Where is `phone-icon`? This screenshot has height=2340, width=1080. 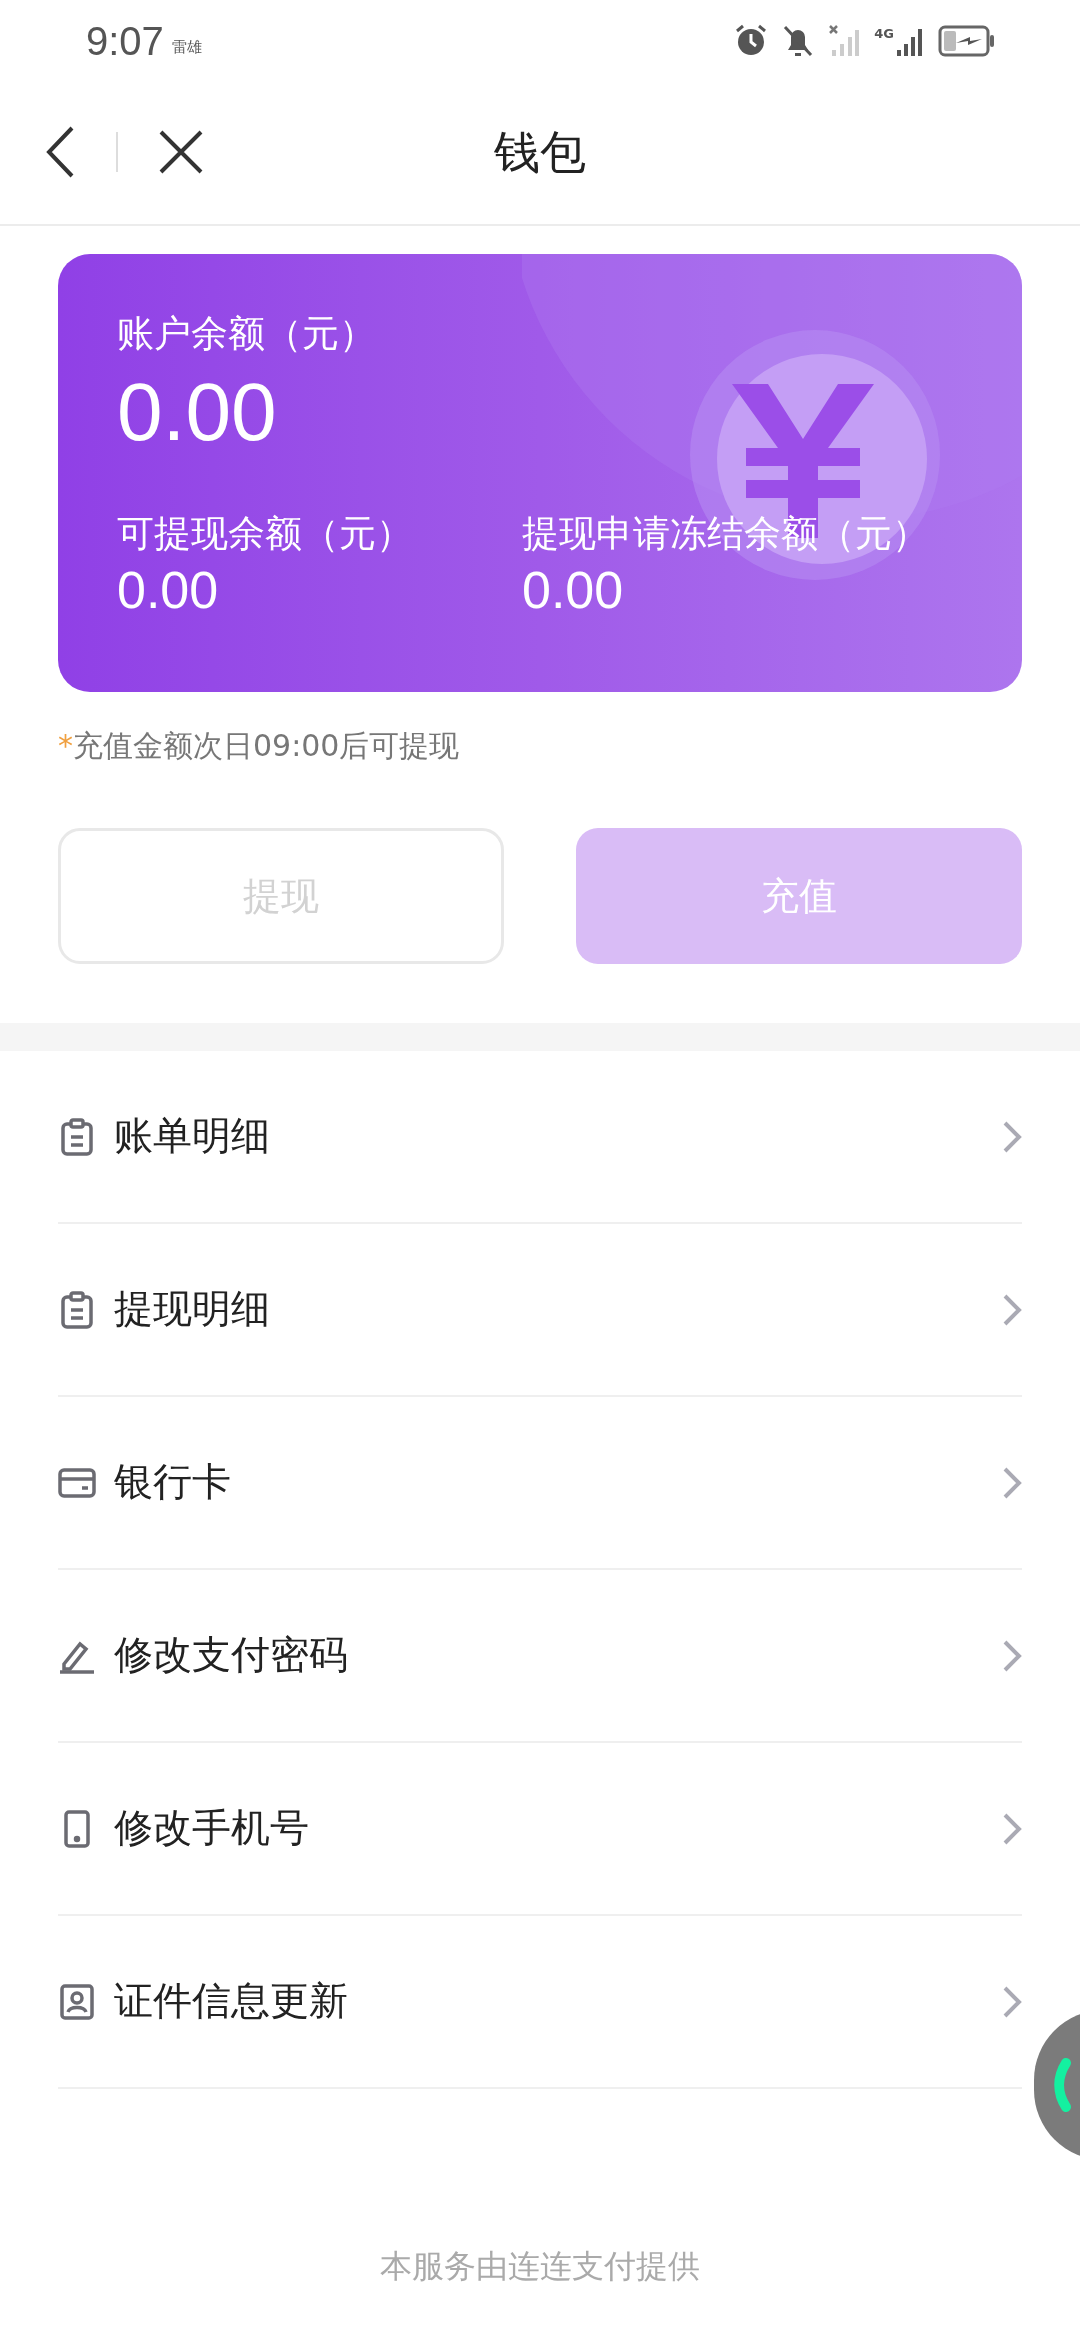
phone-icon is located at coordinates (77, 1828).